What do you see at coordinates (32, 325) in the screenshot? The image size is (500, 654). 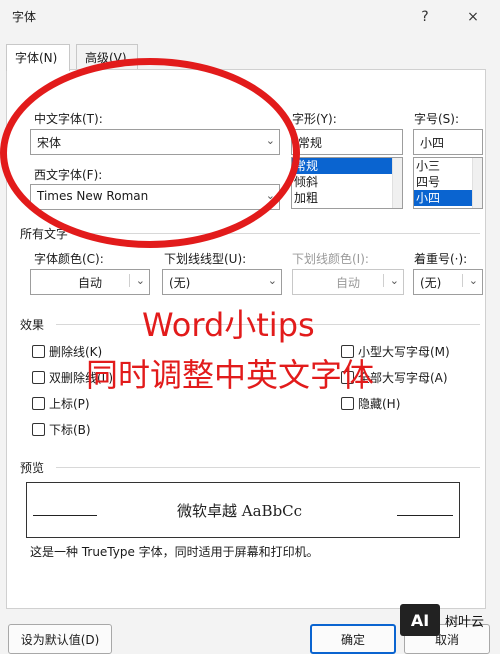 I see `effects-section-label: 效果` at bounding box center [32, 325].